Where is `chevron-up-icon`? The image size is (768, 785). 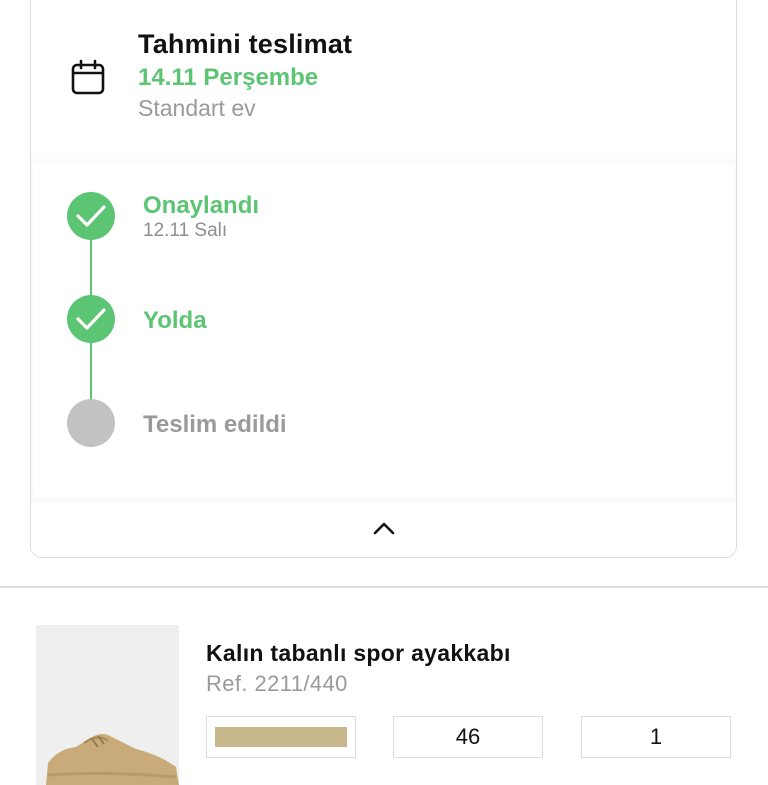
chevron-up-icon is located at coordinates (384, 528).